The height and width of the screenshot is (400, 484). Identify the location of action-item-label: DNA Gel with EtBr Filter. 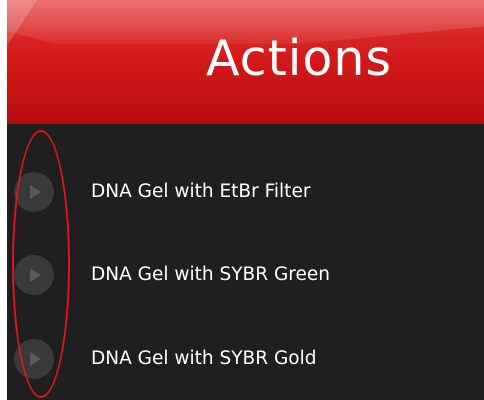
(201, 191).